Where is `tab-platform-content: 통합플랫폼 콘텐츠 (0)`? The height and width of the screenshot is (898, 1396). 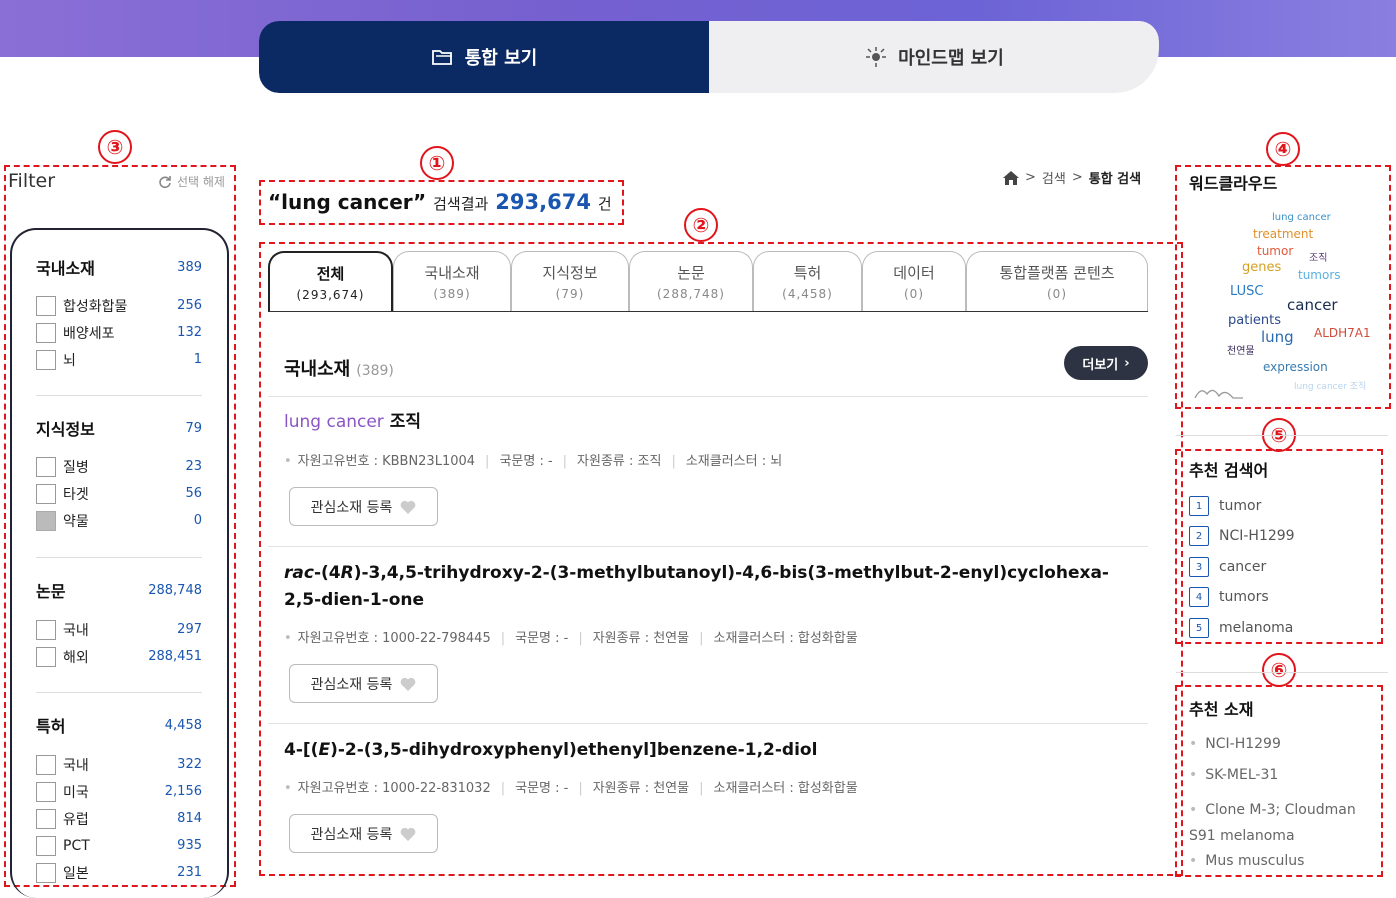 tab-platform-content: 통합플랫폼 콘텐츠 (0) is located at coordinates (1057, 281).